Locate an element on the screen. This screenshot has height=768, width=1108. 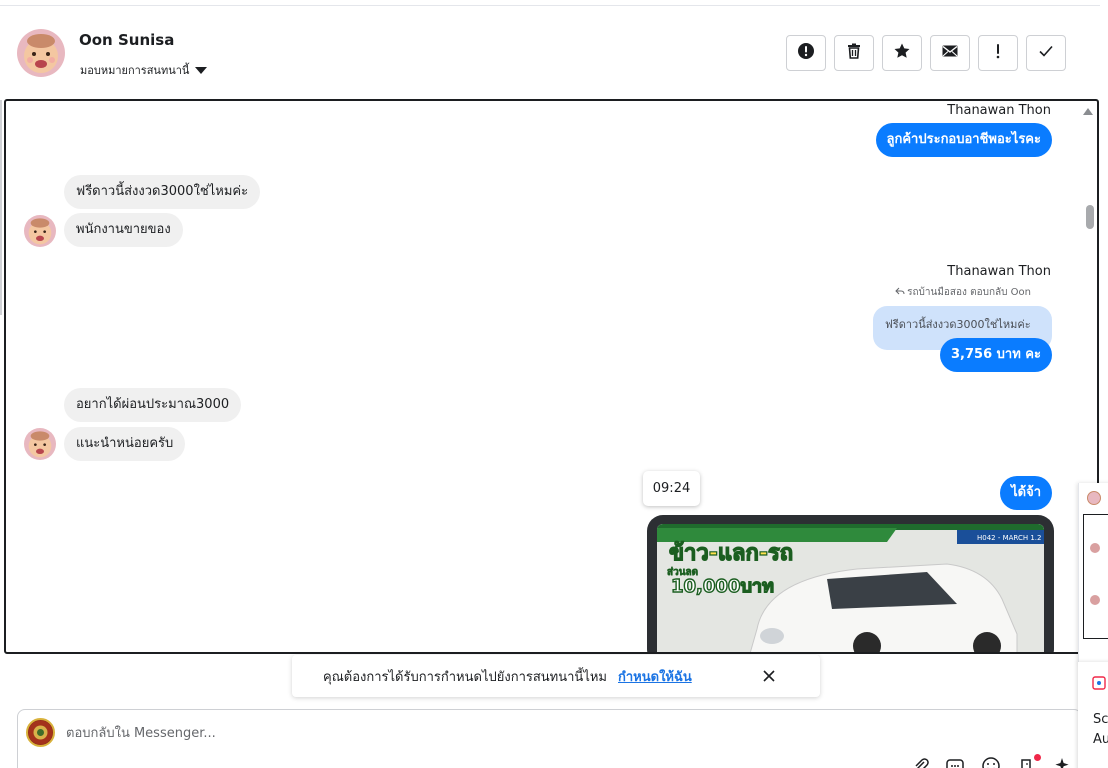
mark-done-button is located at coordinates (1046, 53).